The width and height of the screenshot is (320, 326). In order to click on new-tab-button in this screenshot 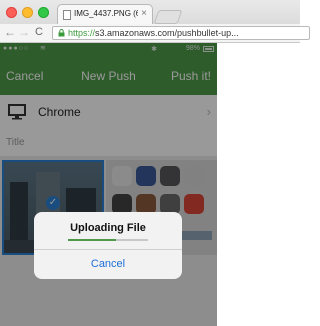, I will do `click(168, 17)`.